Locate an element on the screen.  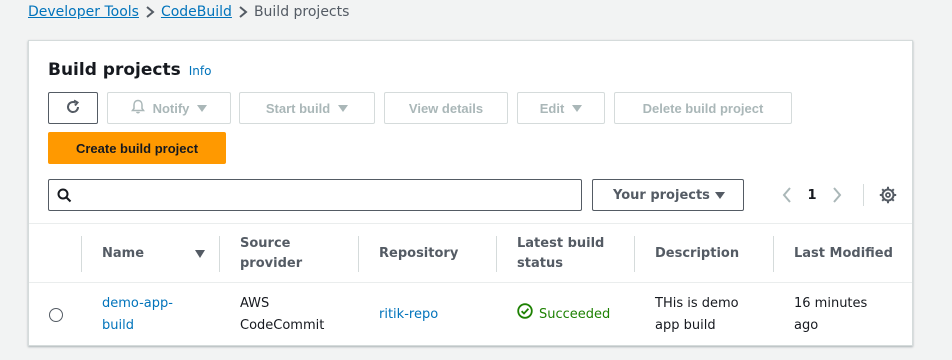
pagination: 1 is located at coordinates (836, 195).